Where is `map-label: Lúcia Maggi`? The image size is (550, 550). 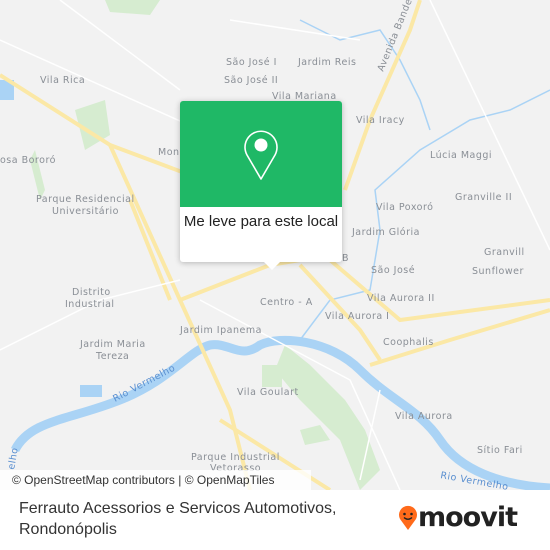
map-label: Lúcia Maggi is located at coordinates (461, 155).